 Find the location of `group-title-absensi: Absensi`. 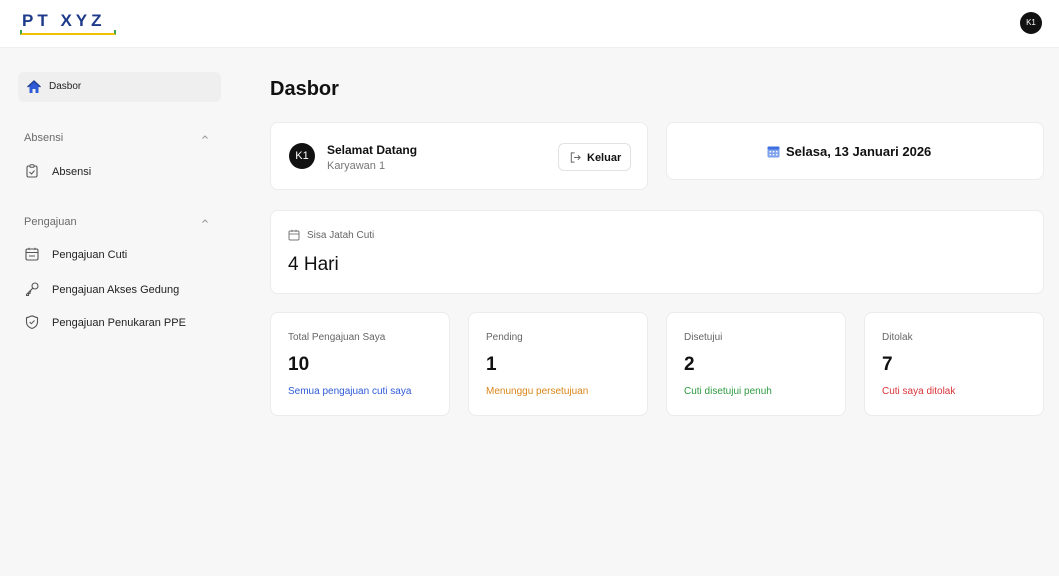

group-title-absensi: Absensi is located at coordinates (44, 138).